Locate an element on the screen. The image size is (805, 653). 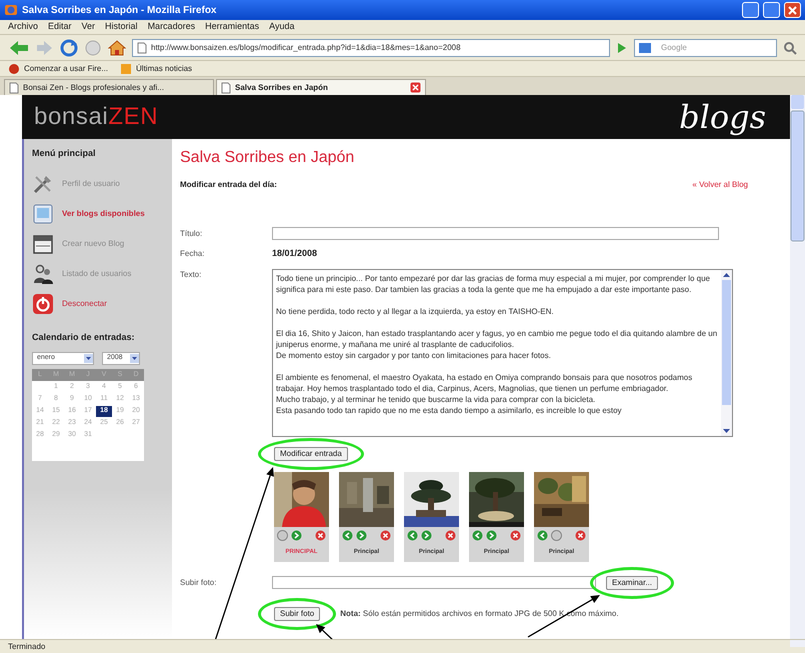
address-text: http://www.bonsaizen.es/blogs/modificar_entrada.php?id=1&dia=18&mes=1&ano=2008 is located at coordinates (306, 48).